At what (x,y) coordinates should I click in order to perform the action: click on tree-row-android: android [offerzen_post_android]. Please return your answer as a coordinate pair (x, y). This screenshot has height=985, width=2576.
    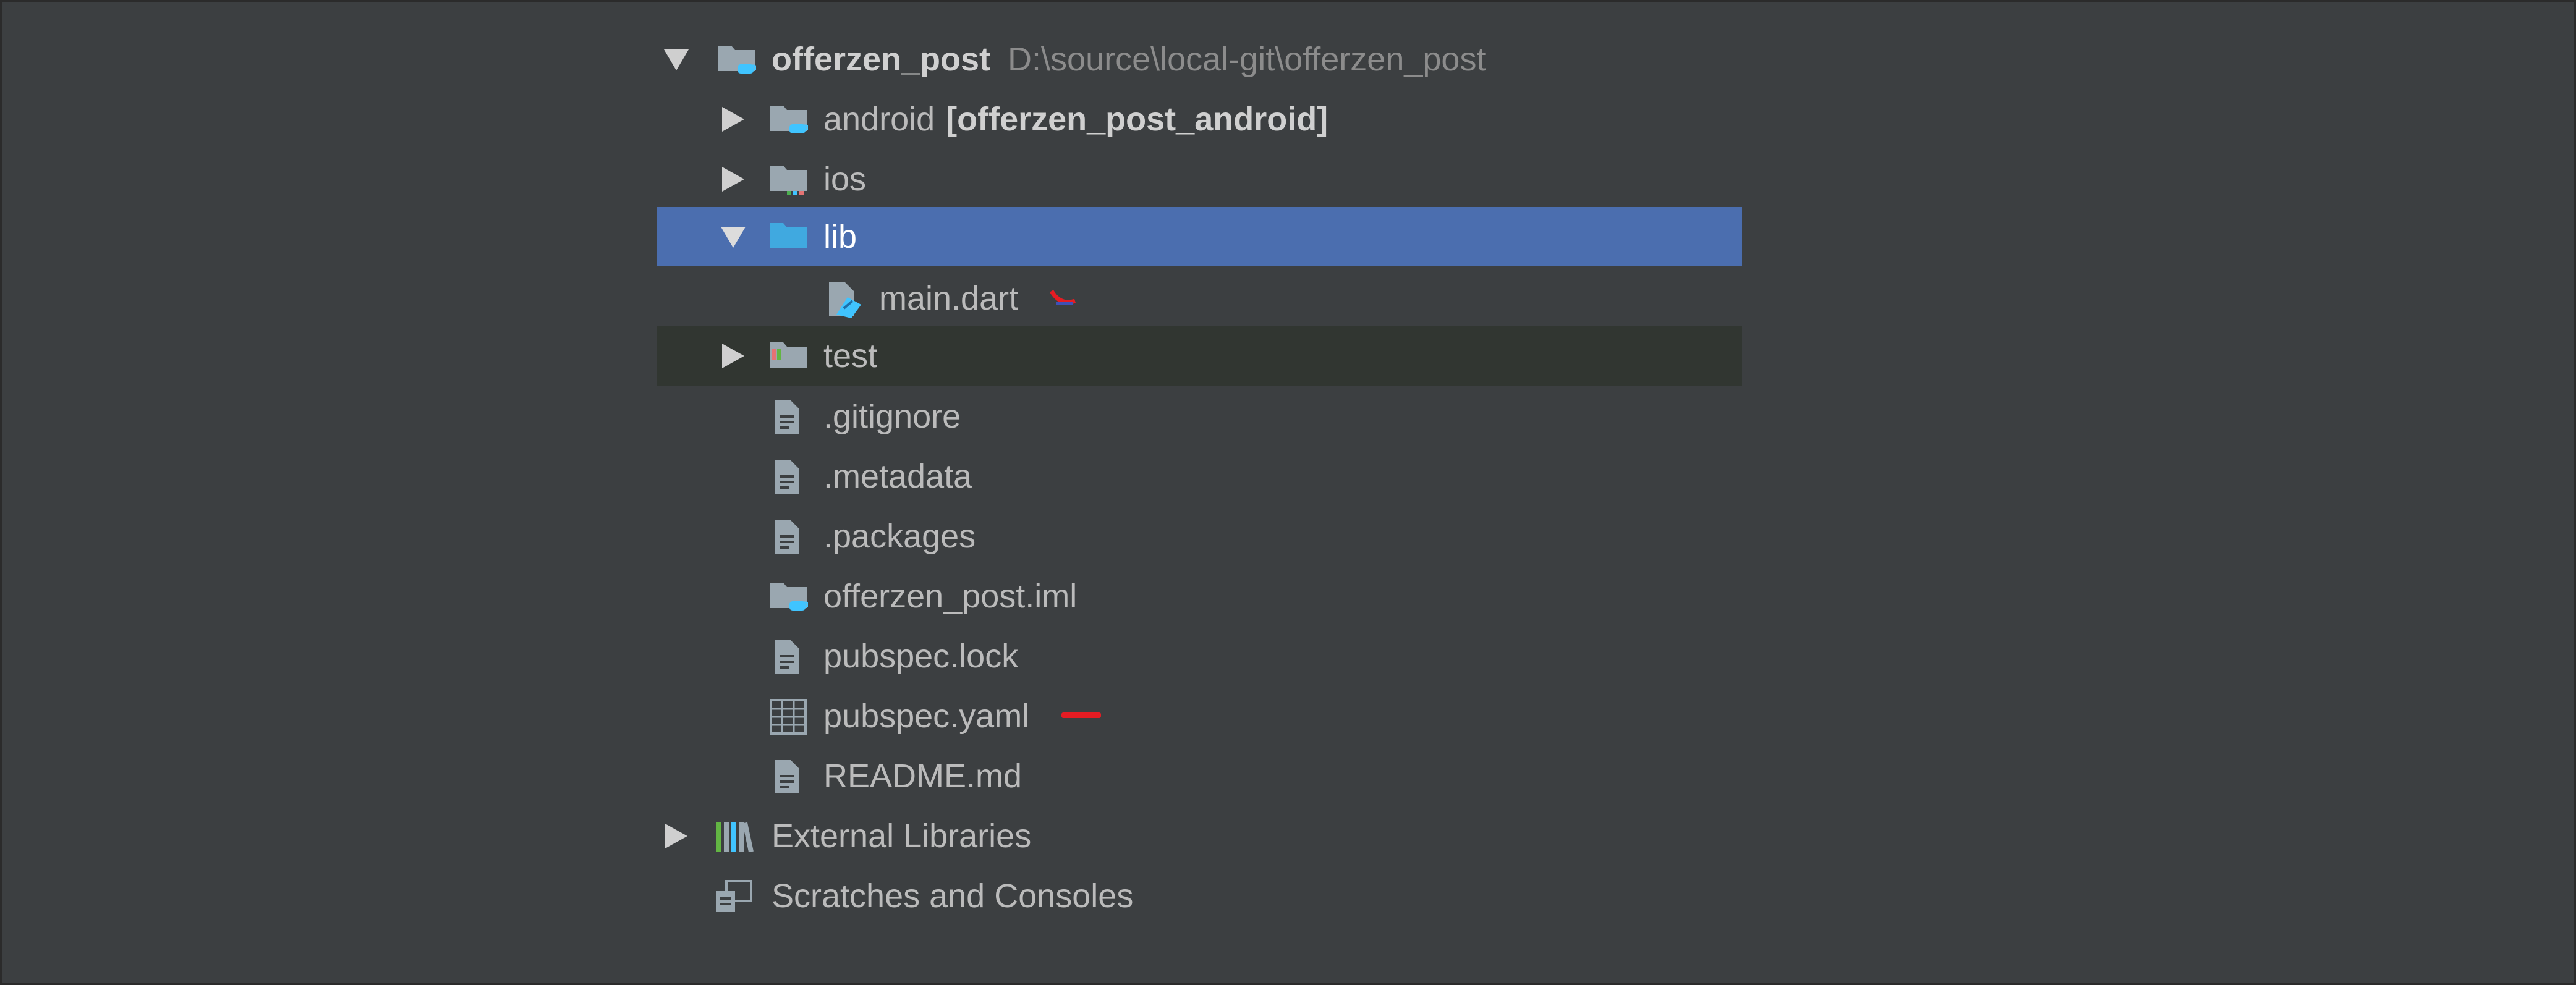
    Looking at the image, I should click on (1199, 119).